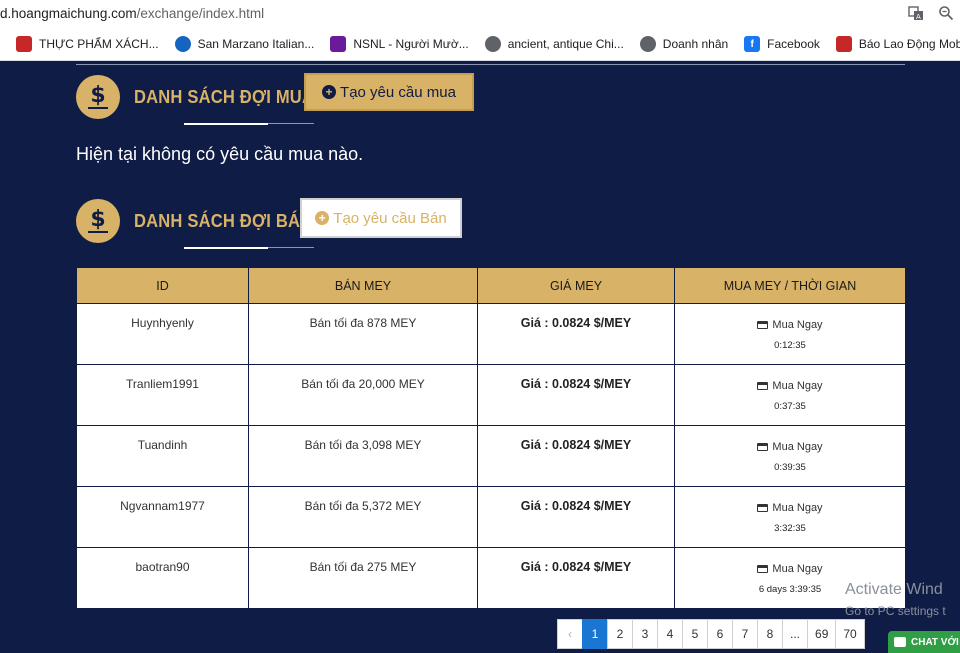 This screenshot has width=960, height=653. I want to click on pagination-page: 8, so click(770, 634).